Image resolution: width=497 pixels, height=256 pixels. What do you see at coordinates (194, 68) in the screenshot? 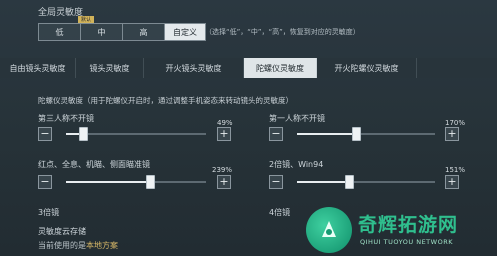
I see `tab-fire-camera: 开火镜头灵敏度` at bounding box center [194, 68].